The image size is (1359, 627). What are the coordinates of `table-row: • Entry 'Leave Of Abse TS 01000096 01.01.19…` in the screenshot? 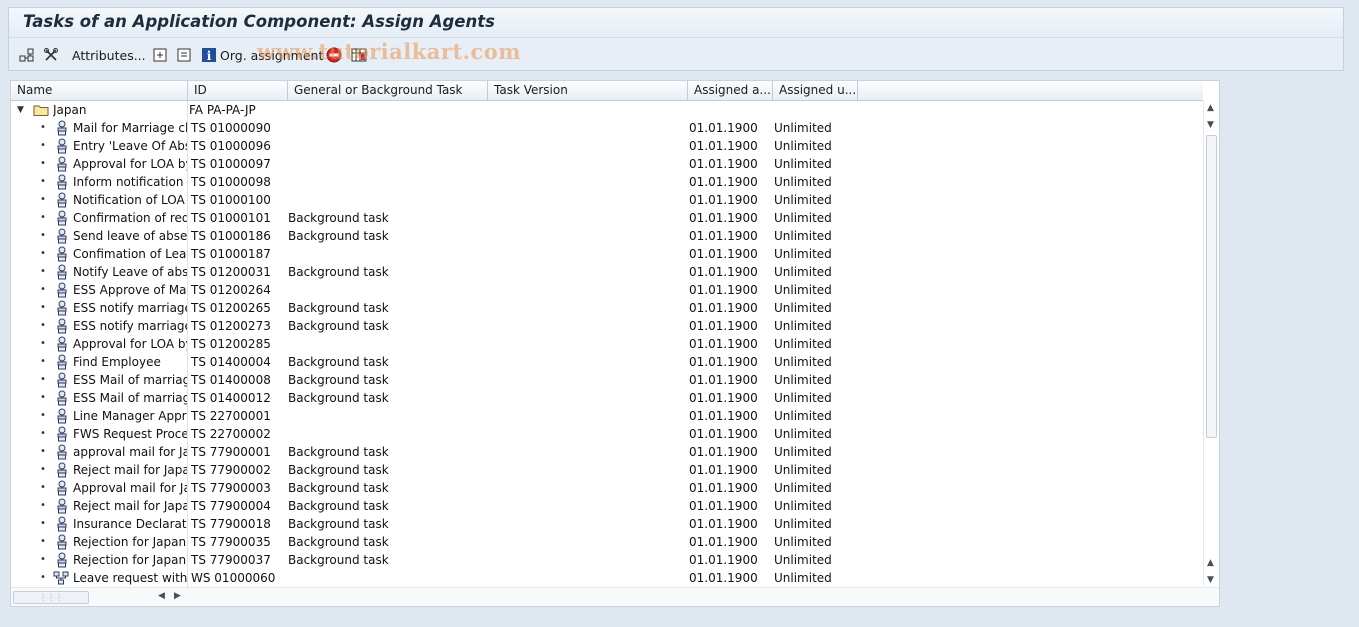 It's located at (607, 146).